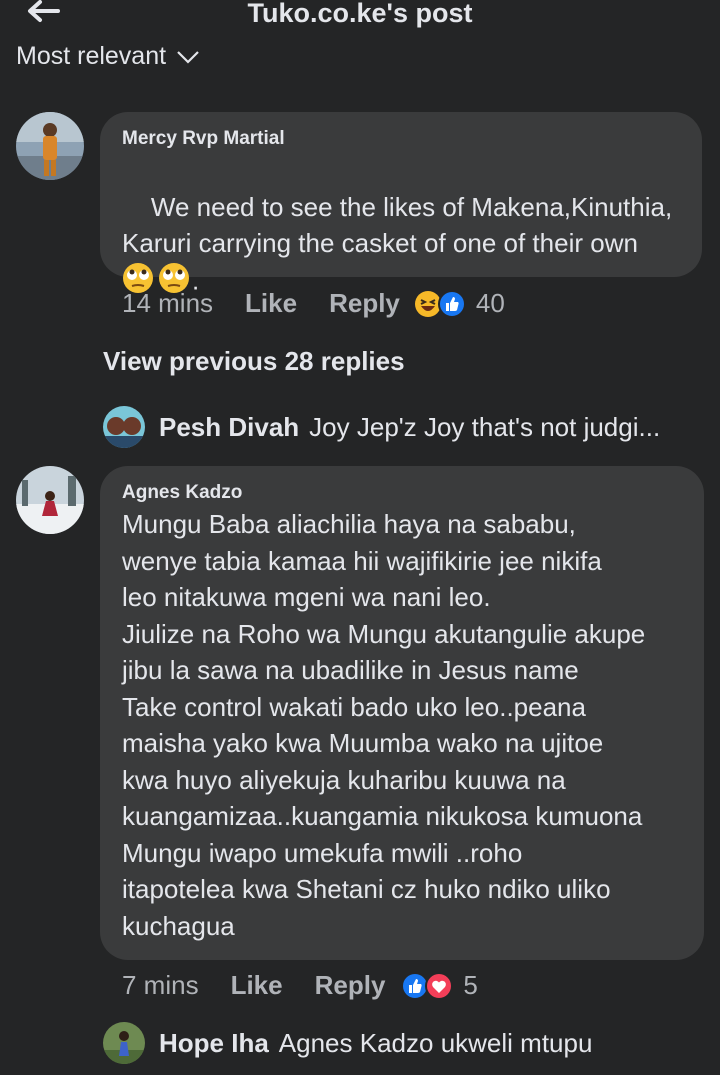 The width and height of the screenshot is (720, 1075). Describe the element at coordinates (214, 1043) in the screenshot. I see `reply-author: Hope Iha` at that location.